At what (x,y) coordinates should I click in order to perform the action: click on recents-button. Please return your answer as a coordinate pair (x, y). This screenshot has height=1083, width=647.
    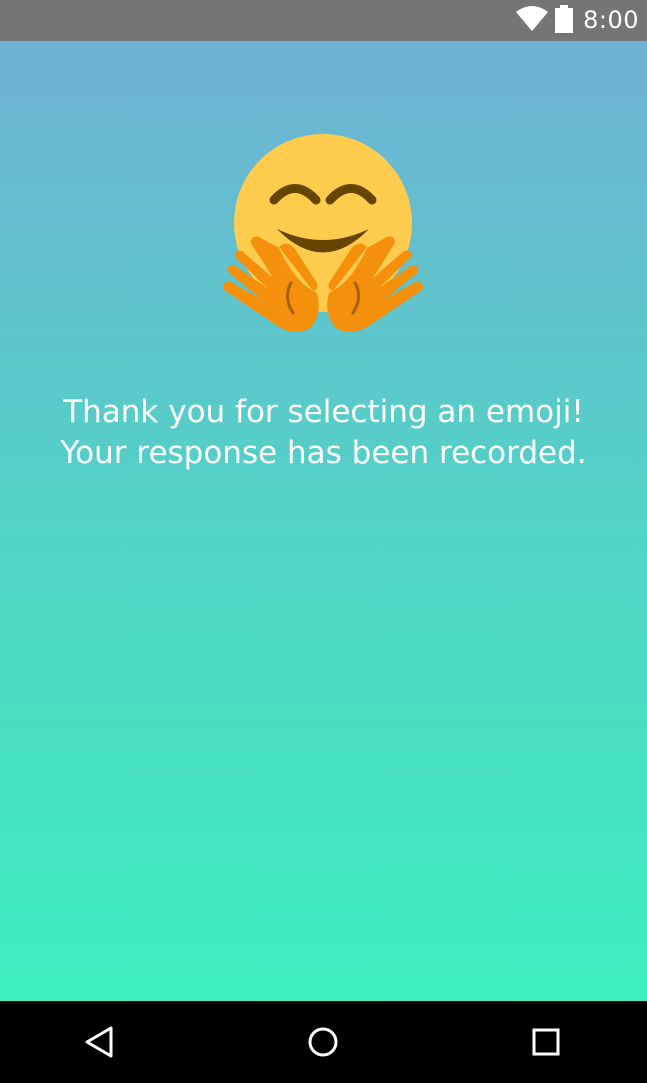
    Looking at the image, I should click on (546, 1042).